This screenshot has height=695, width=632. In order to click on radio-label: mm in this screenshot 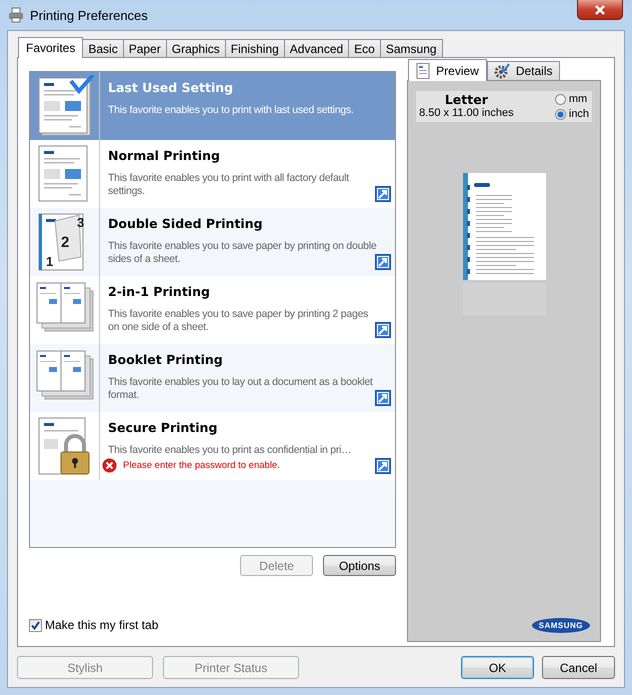, I will do `click(578, 99)`.